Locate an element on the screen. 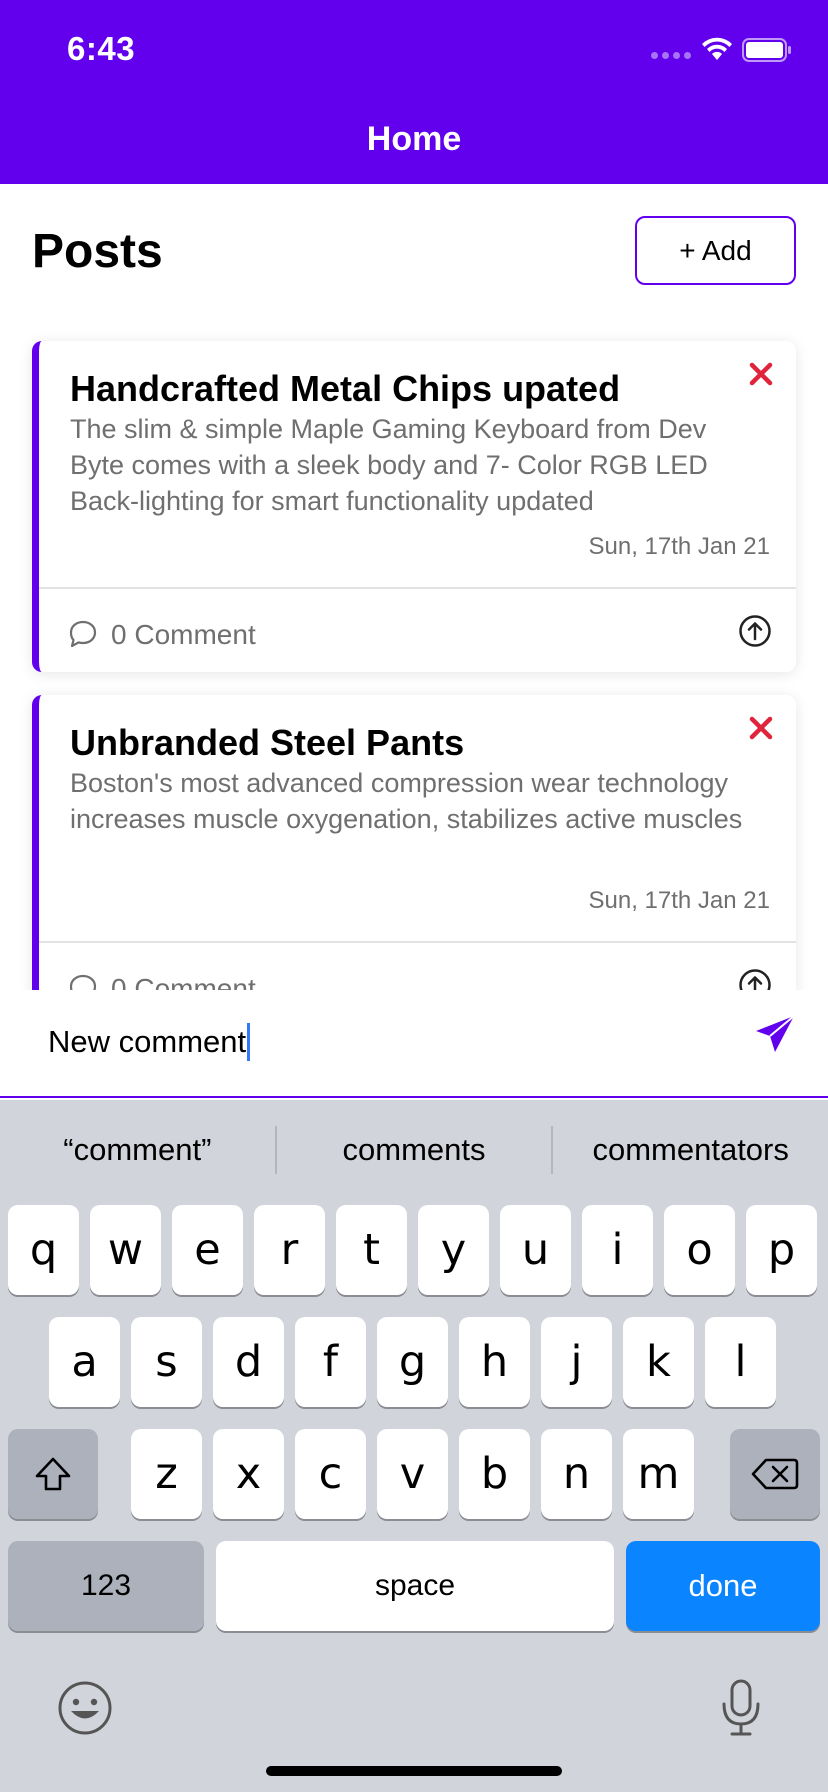 The width and height of the screenshot is (828, 1792). key-u: u is located at coordinates (535, 1250).